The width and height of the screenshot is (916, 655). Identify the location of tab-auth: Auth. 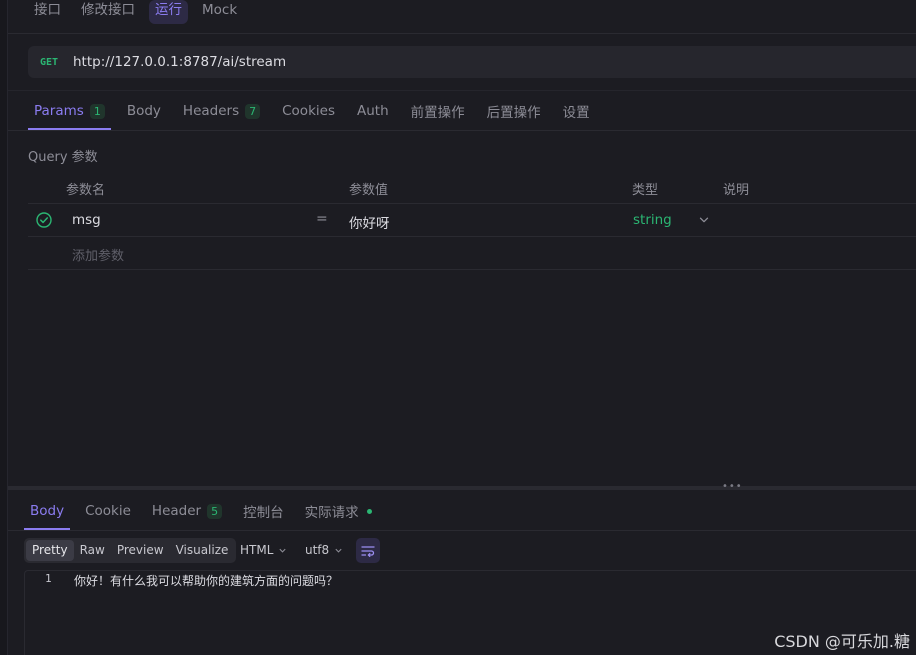
(373, 111).